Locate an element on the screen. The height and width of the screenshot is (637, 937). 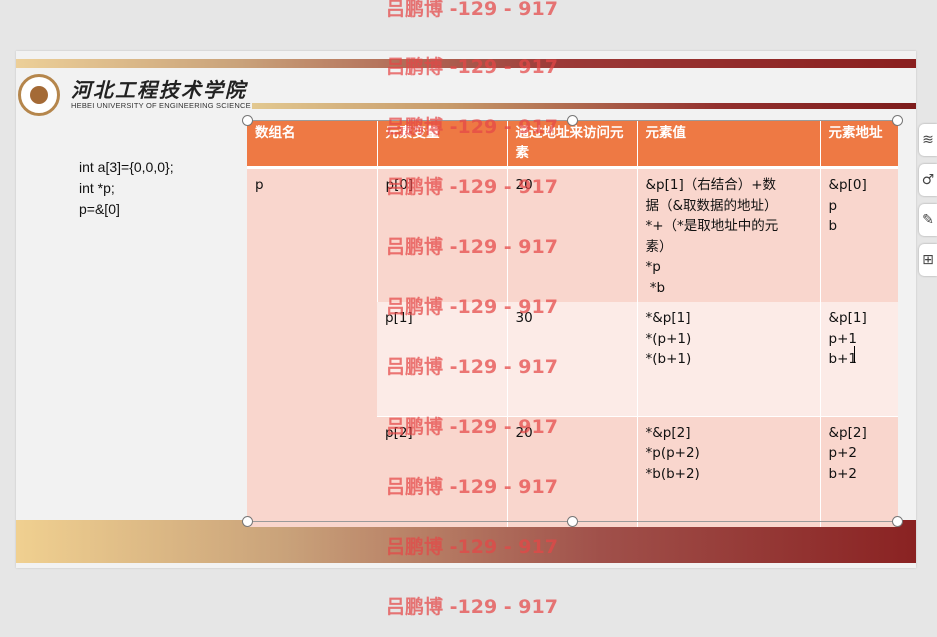
header-array-name: 数组名 is located at coordinates (312, 144).